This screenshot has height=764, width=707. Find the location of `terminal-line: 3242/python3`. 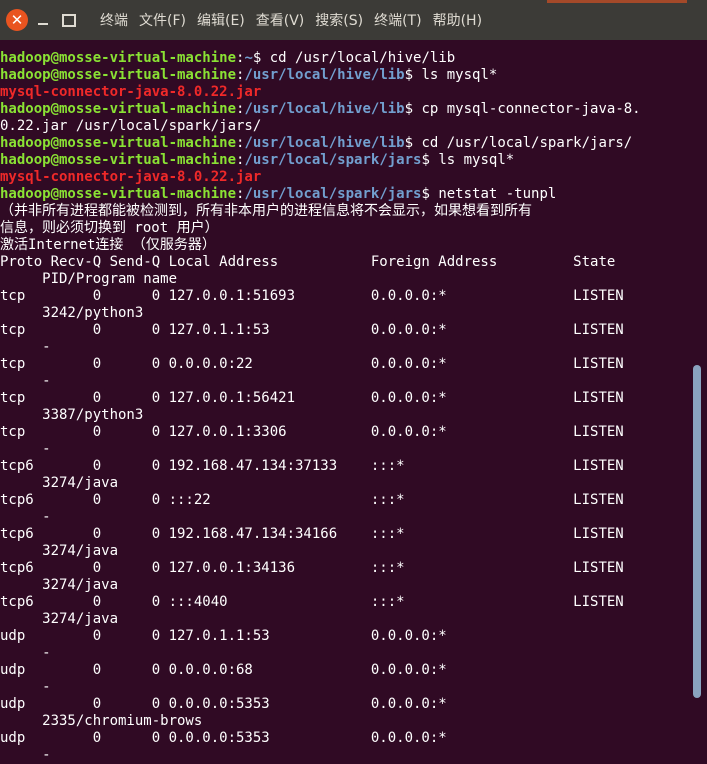

terminal-line: 3242/python3 is located at coordinates (345, 313).